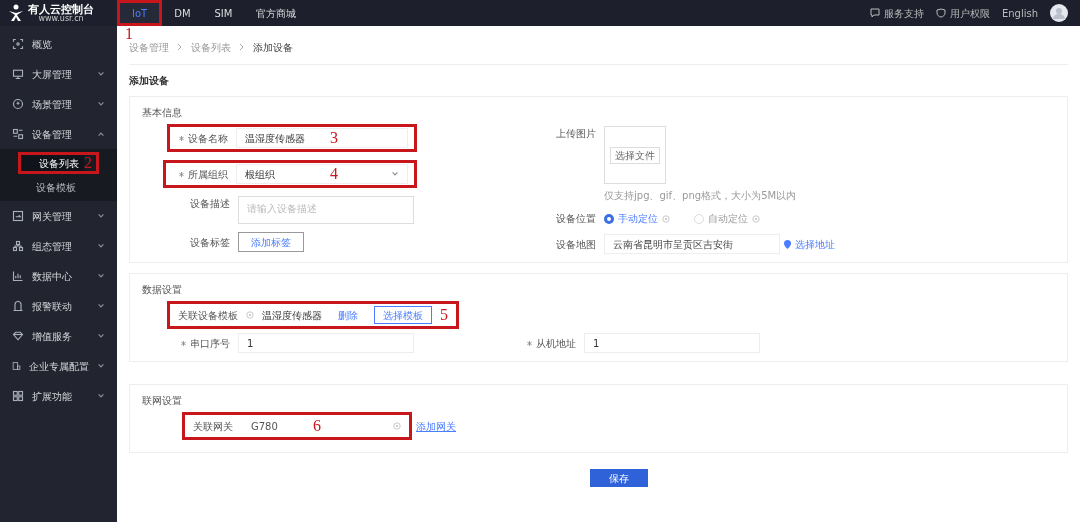 The image size is (1080, 522). I want to click on field-label: 串口序号, so click(210, 343).